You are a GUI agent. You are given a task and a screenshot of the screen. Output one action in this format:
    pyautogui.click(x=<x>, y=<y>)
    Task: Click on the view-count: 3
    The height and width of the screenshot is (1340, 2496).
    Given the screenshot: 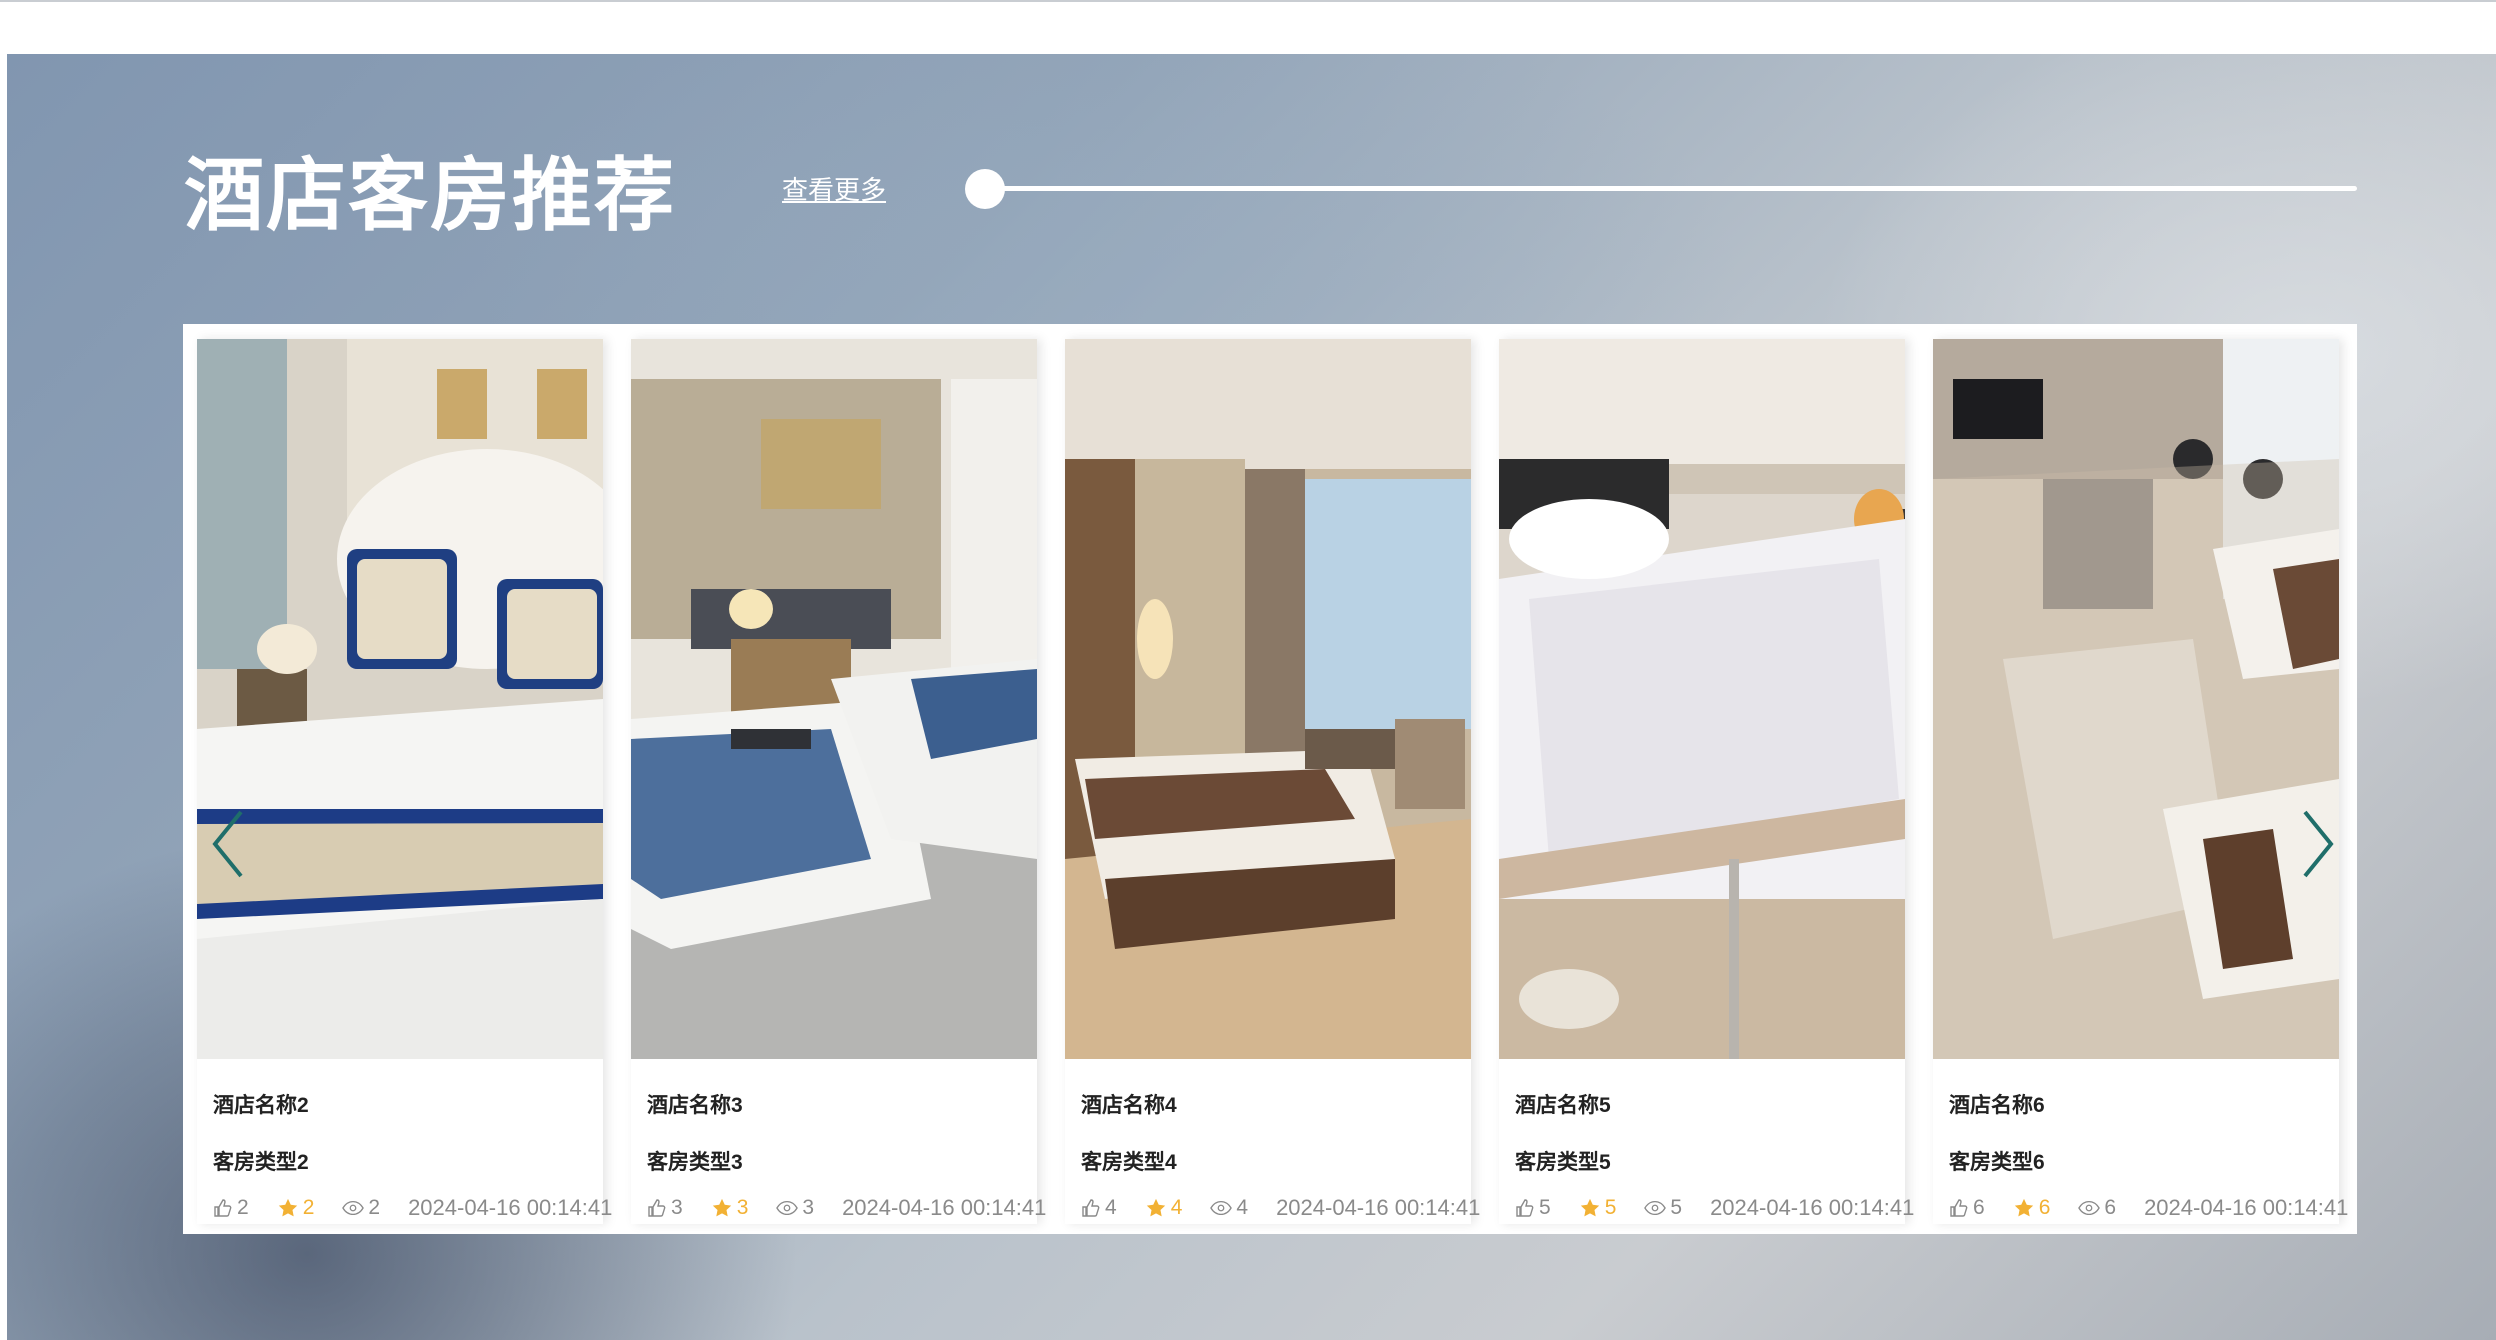 What is the action you would take?
    pyautogui.click(x=795, y=1208)
    